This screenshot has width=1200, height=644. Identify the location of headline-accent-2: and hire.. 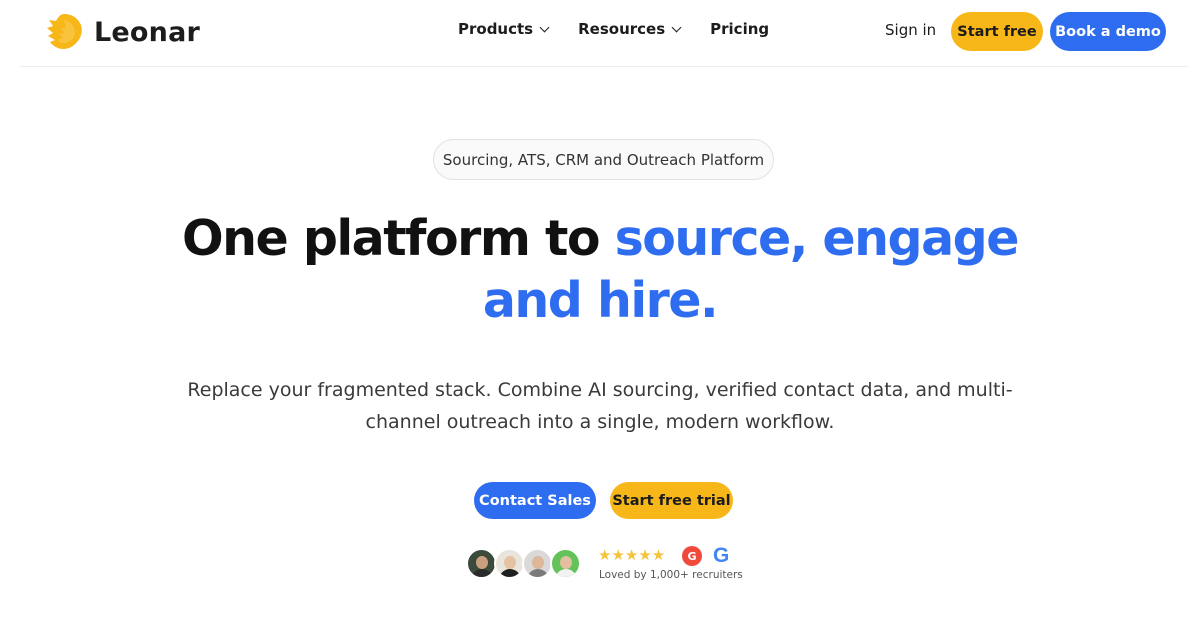
(600, 300).